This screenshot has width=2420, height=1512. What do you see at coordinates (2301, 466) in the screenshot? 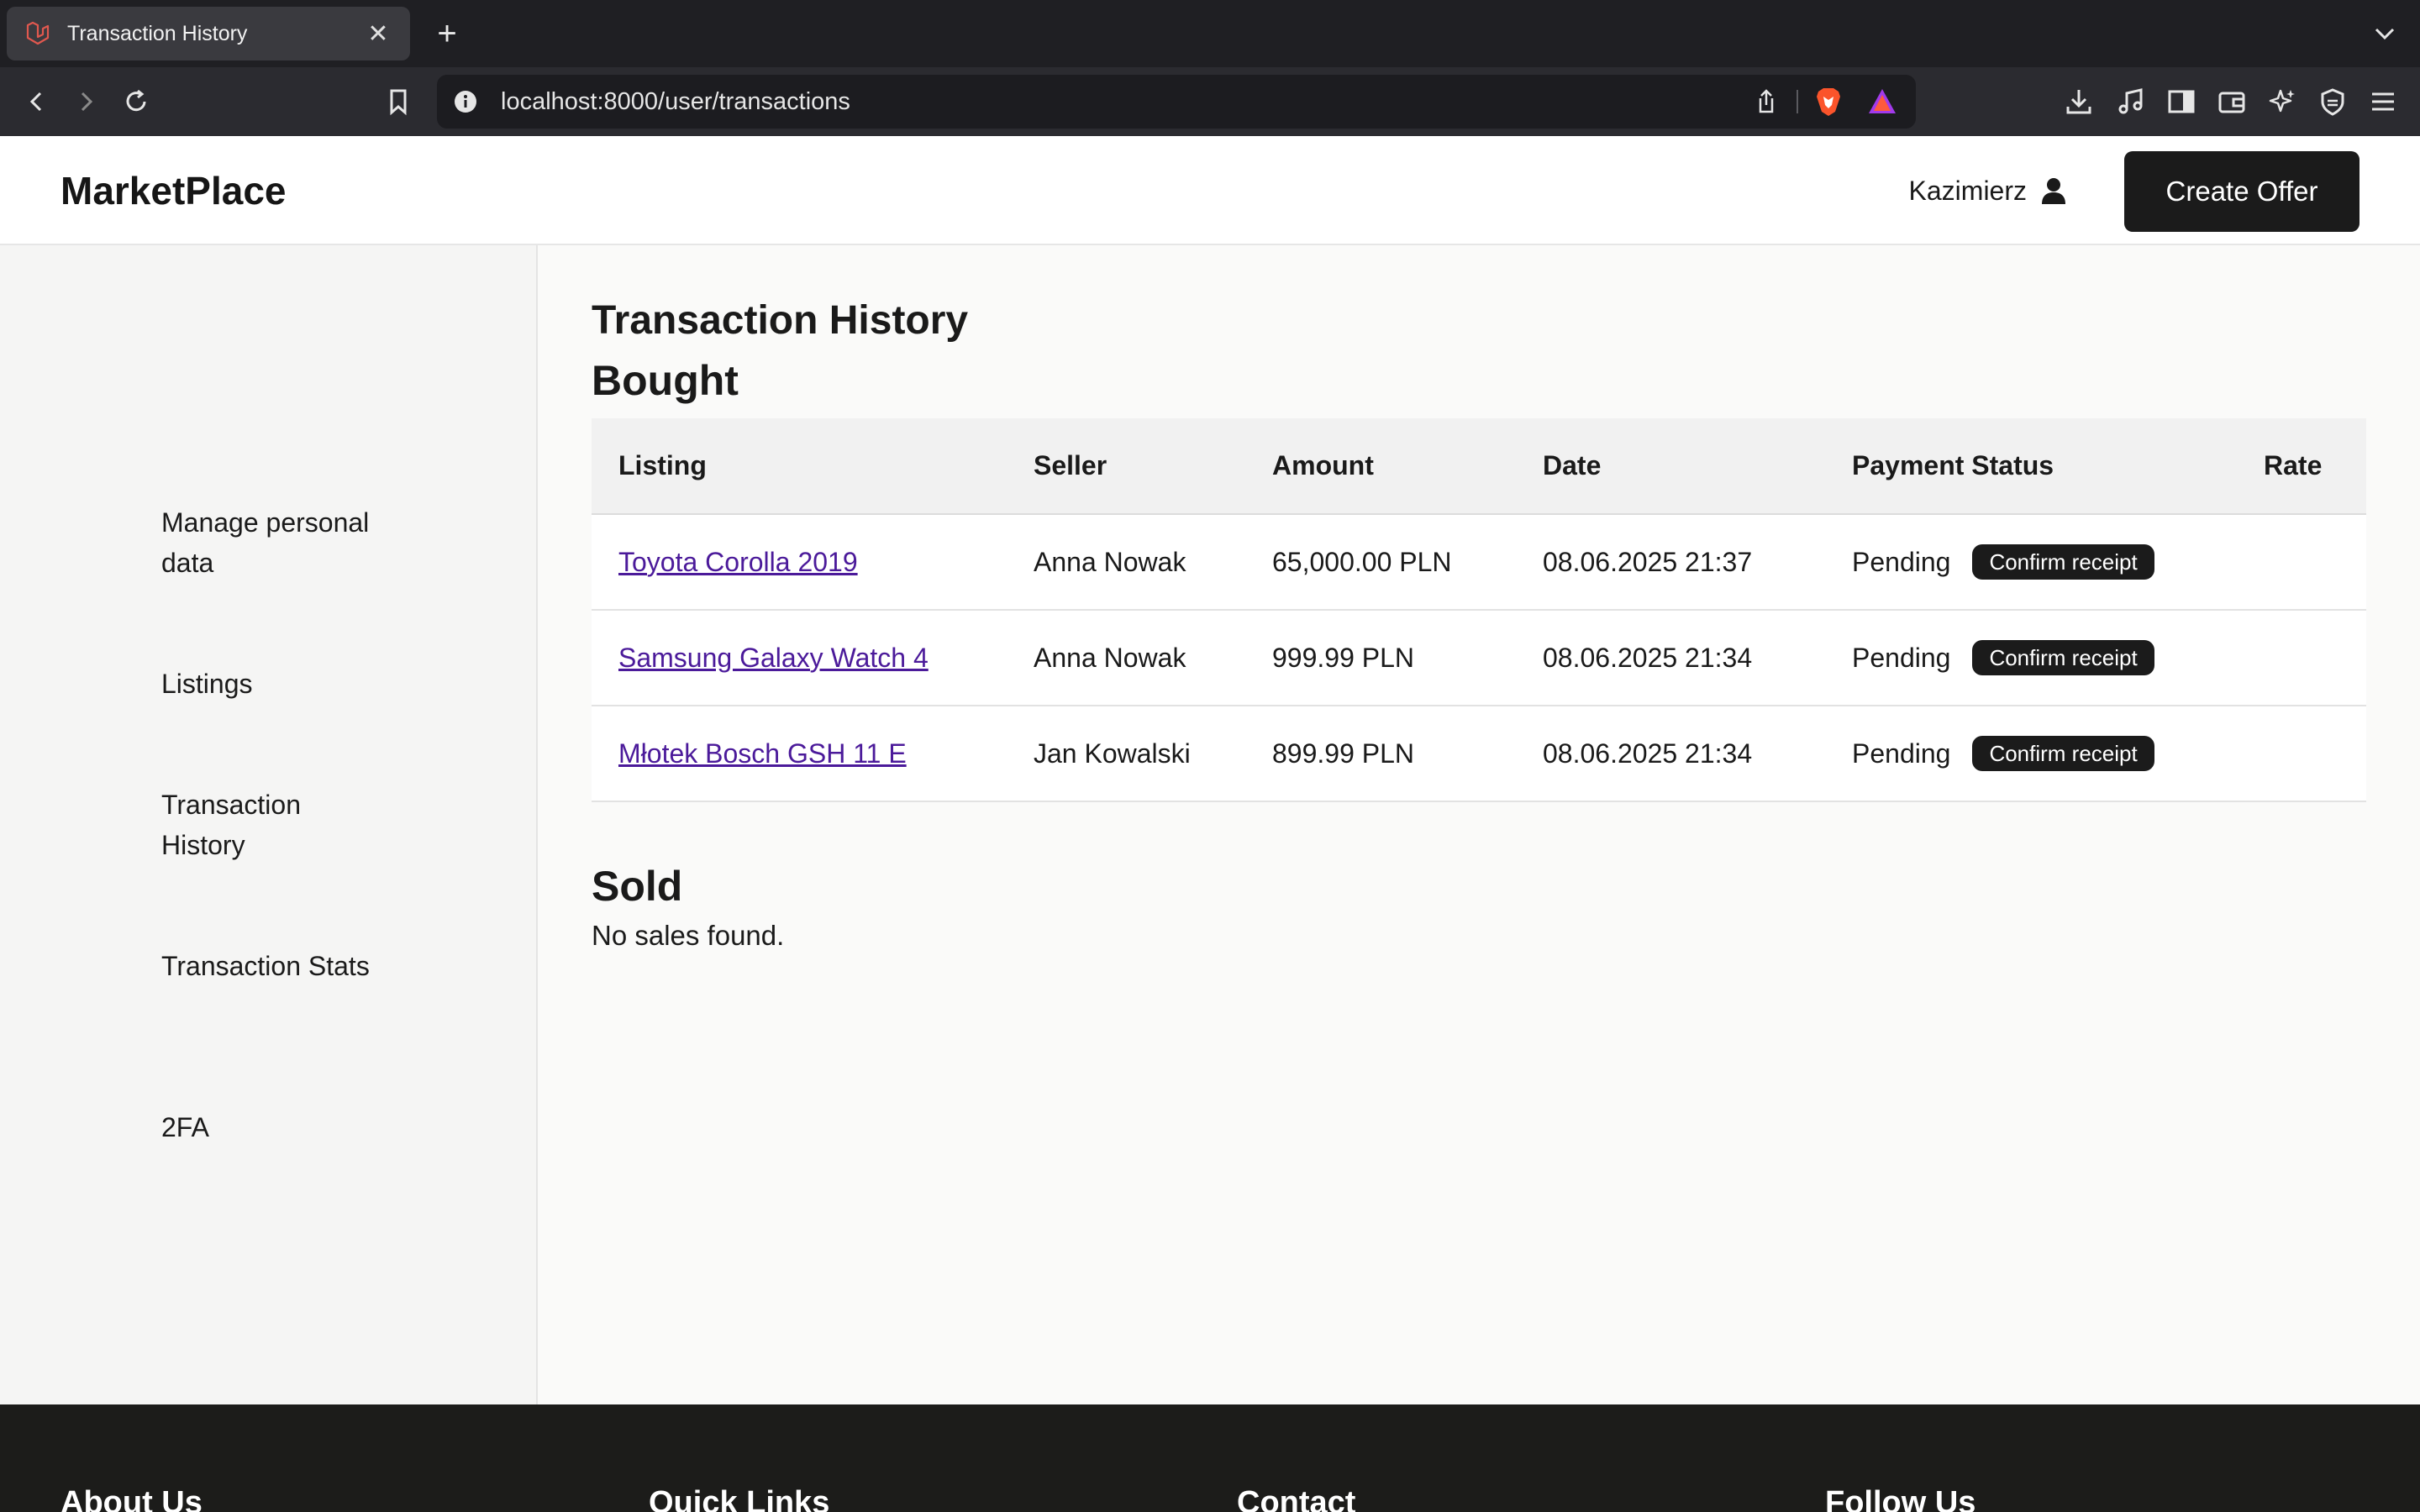
I see `column-header-rate: Rate` at bounding box center [2301, 466].